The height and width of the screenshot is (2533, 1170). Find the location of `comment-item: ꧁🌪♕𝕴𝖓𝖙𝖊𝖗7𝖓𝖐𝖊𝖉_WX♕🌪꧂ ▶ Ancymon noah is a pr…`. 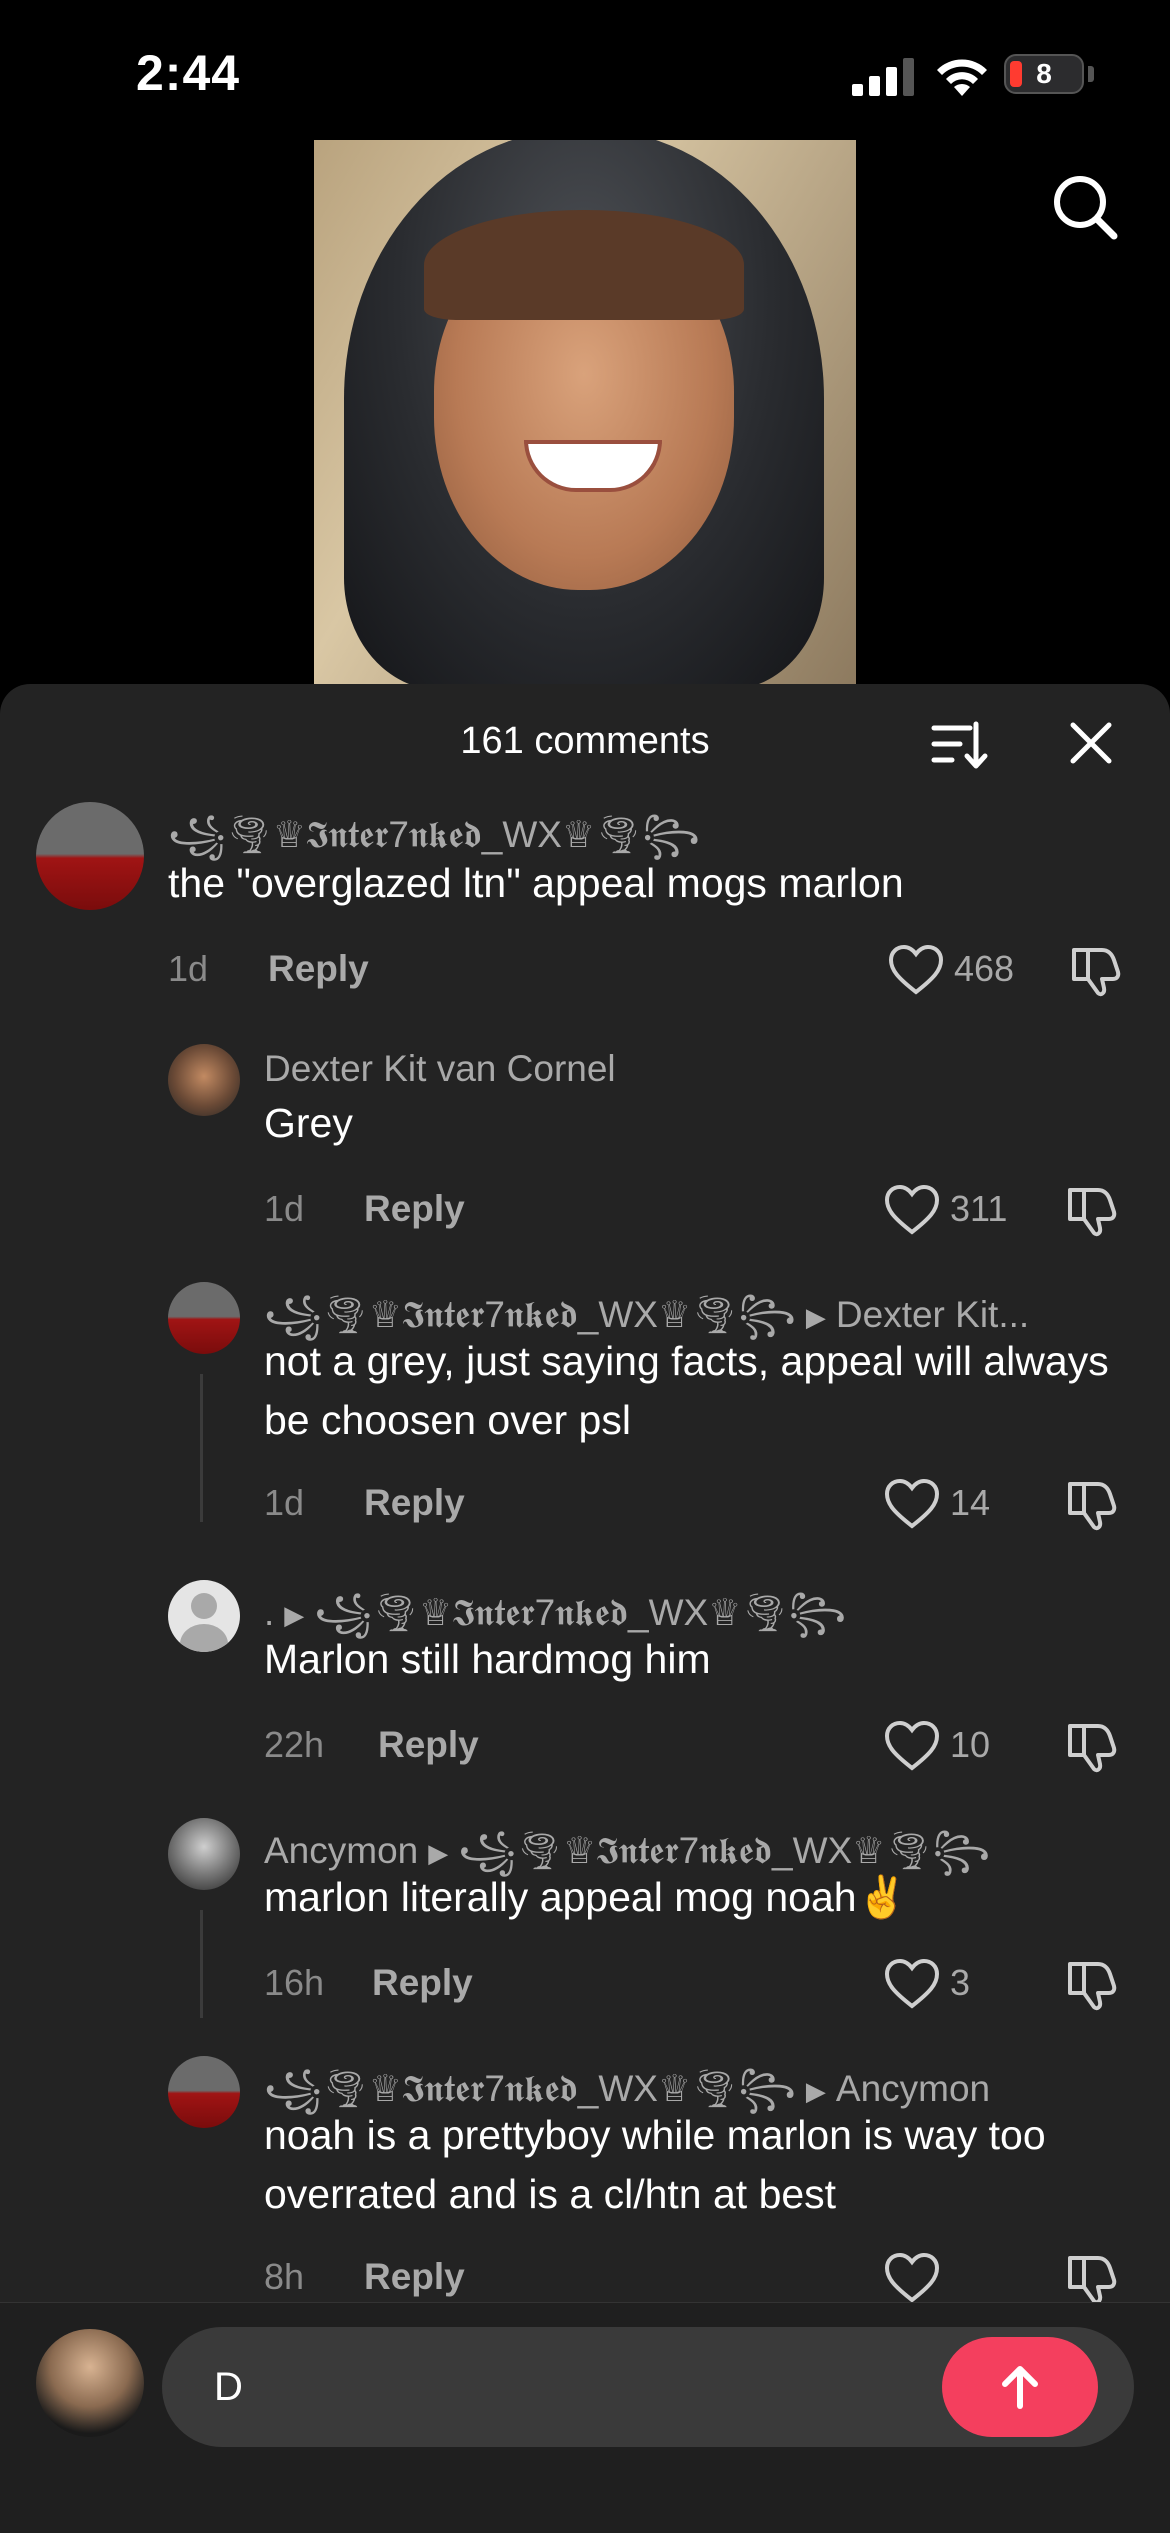

comment-item: ꧁🌪♕𝕴𝖓𝖙𝖊𝖗7𝖓𝖐𝖊𝖉_WX♕🌪꧂ ▶ Ancymon noah is a pr… is located at coordinates (585, 2179).